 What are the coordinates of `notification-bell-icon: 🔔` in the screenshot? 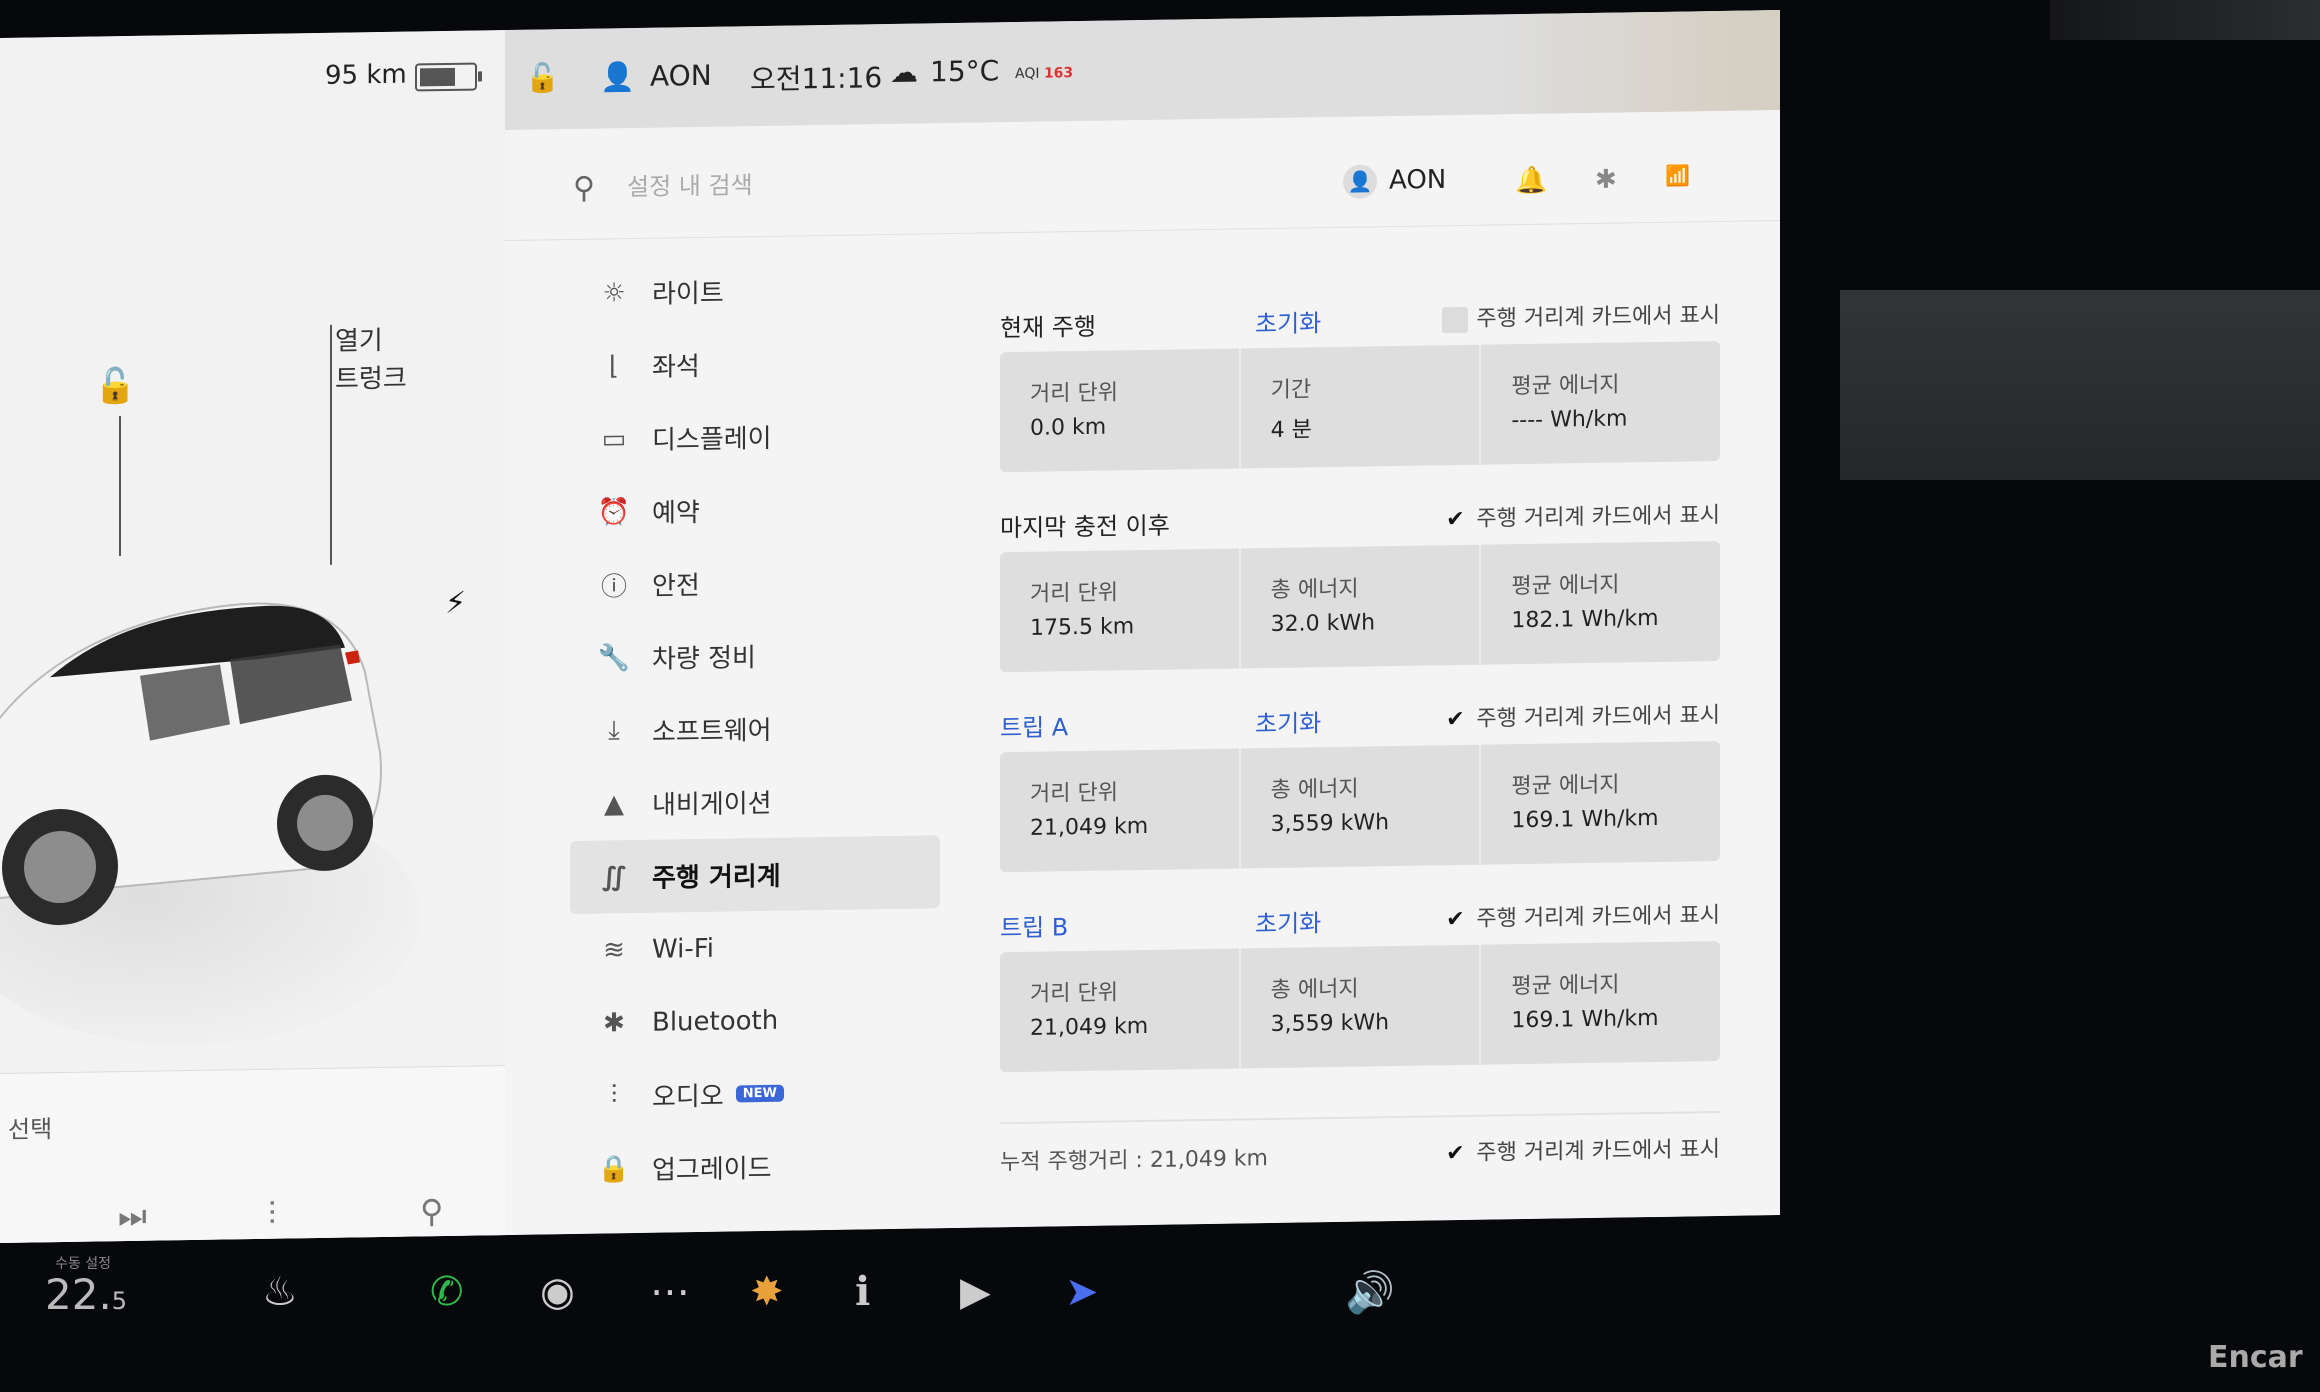 It's located at (1531, 181).